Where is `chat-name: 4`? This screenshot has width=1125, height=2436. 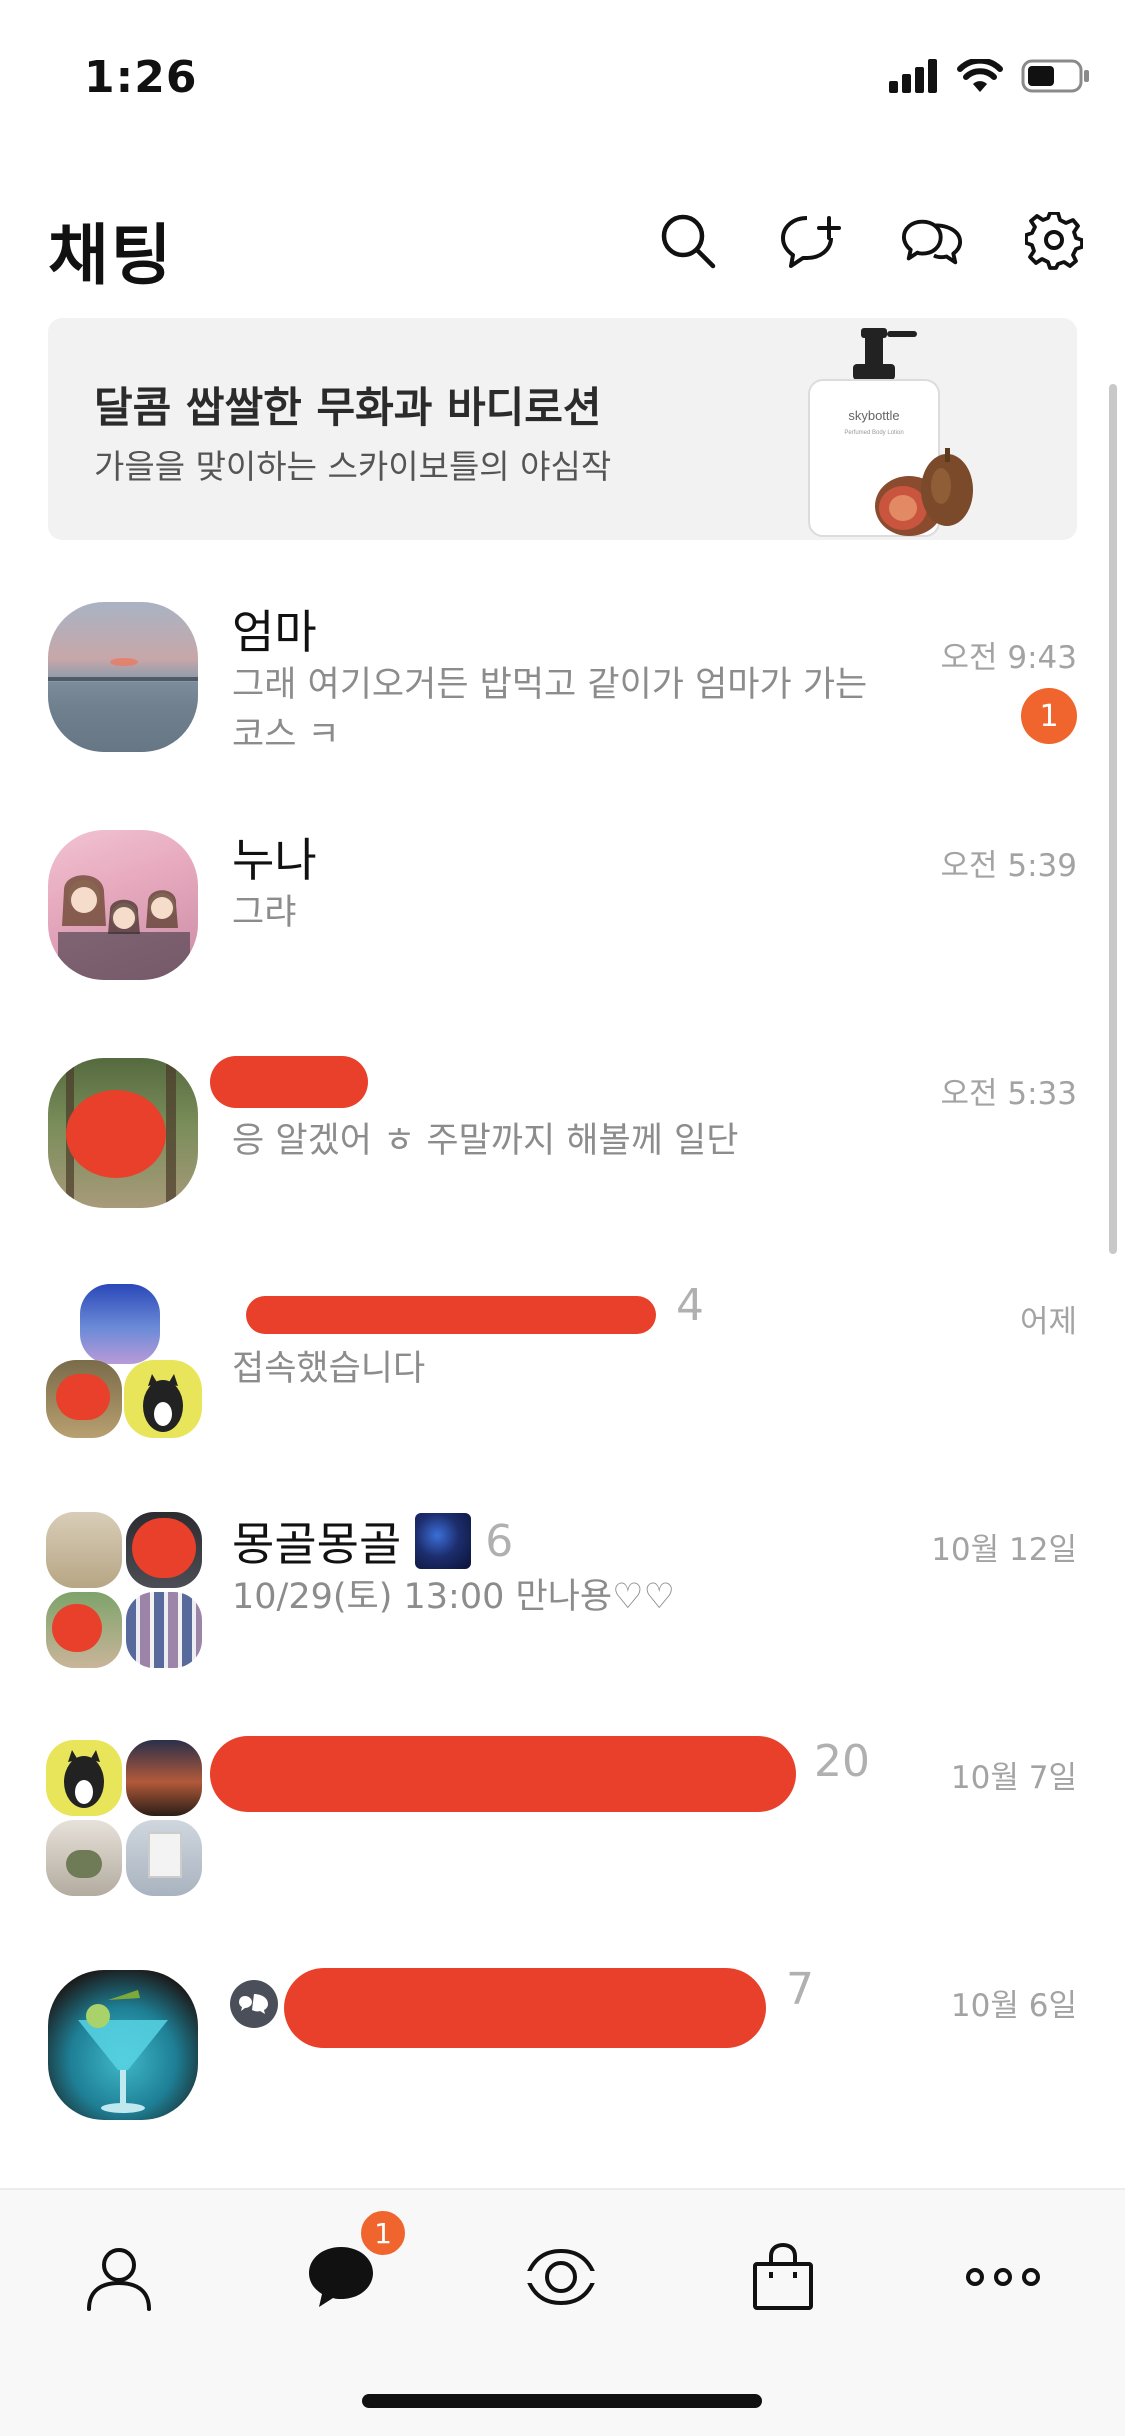 chat-name: 4 is located at coordinates (683, 1305).